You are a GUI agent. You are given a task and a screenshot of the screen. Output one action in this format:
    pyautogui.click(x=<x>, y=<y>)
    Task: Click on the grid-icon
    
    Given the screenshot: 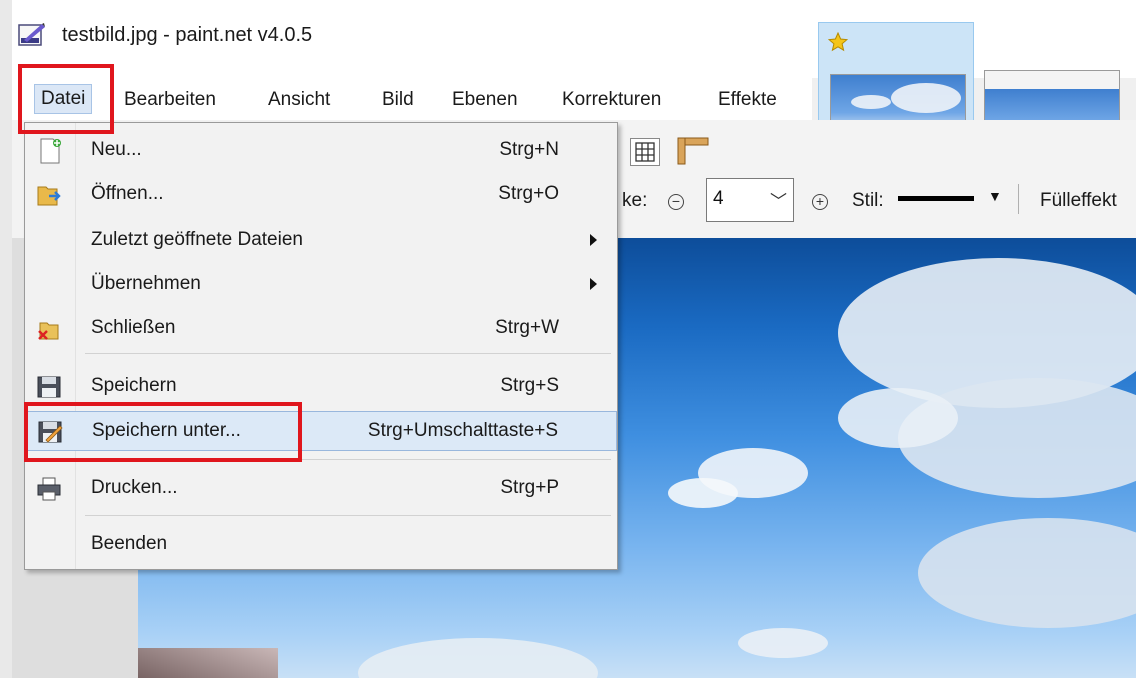 What is the action you would take?
    pyautogui.click(x=645, y=152)
    